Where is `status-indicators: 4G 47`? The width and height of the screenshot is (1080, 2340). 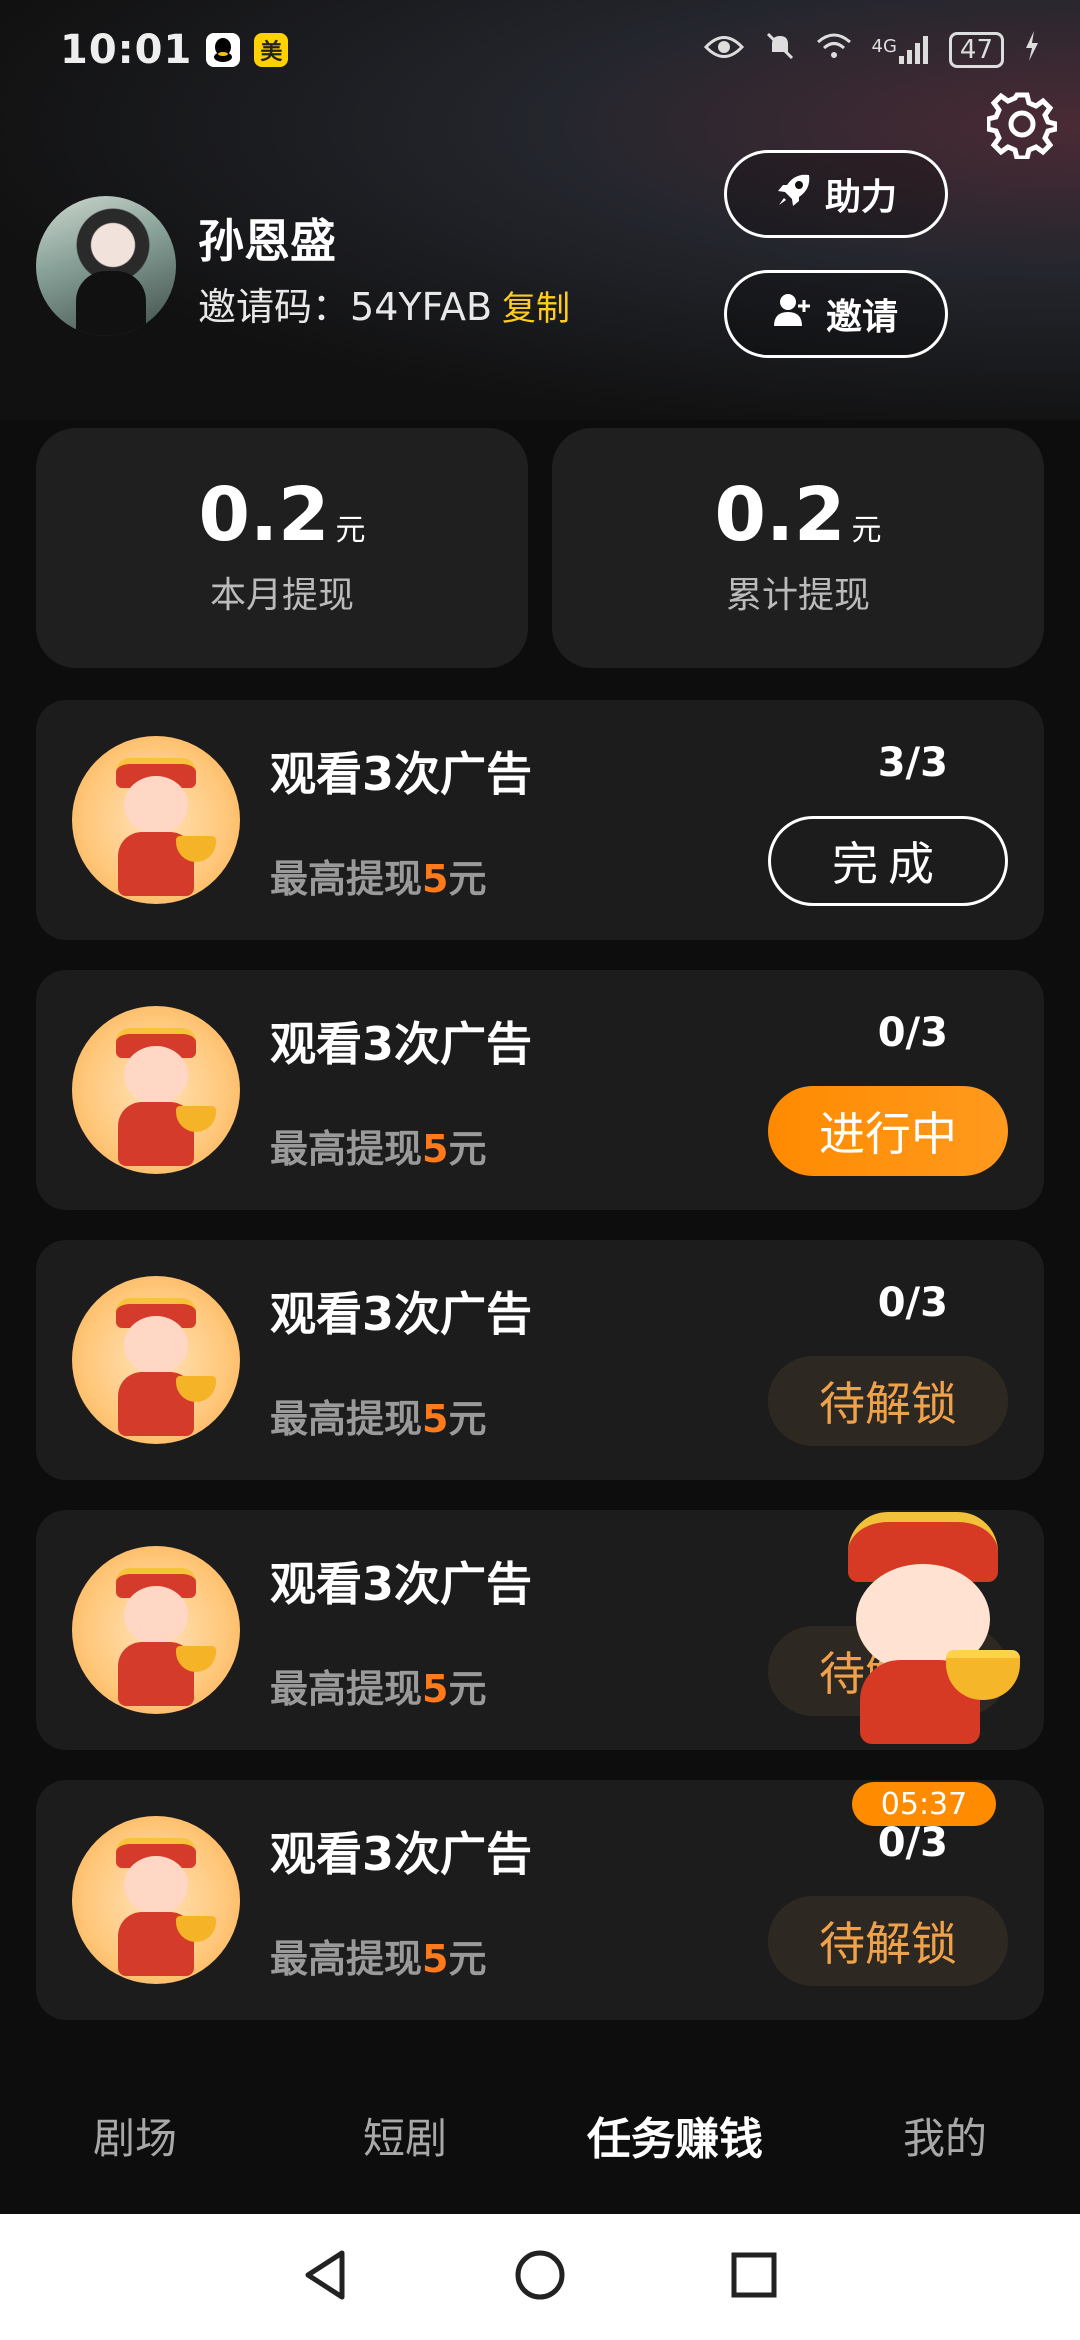
status-indicators: 4G 47 is located at coordinates (872, 50).